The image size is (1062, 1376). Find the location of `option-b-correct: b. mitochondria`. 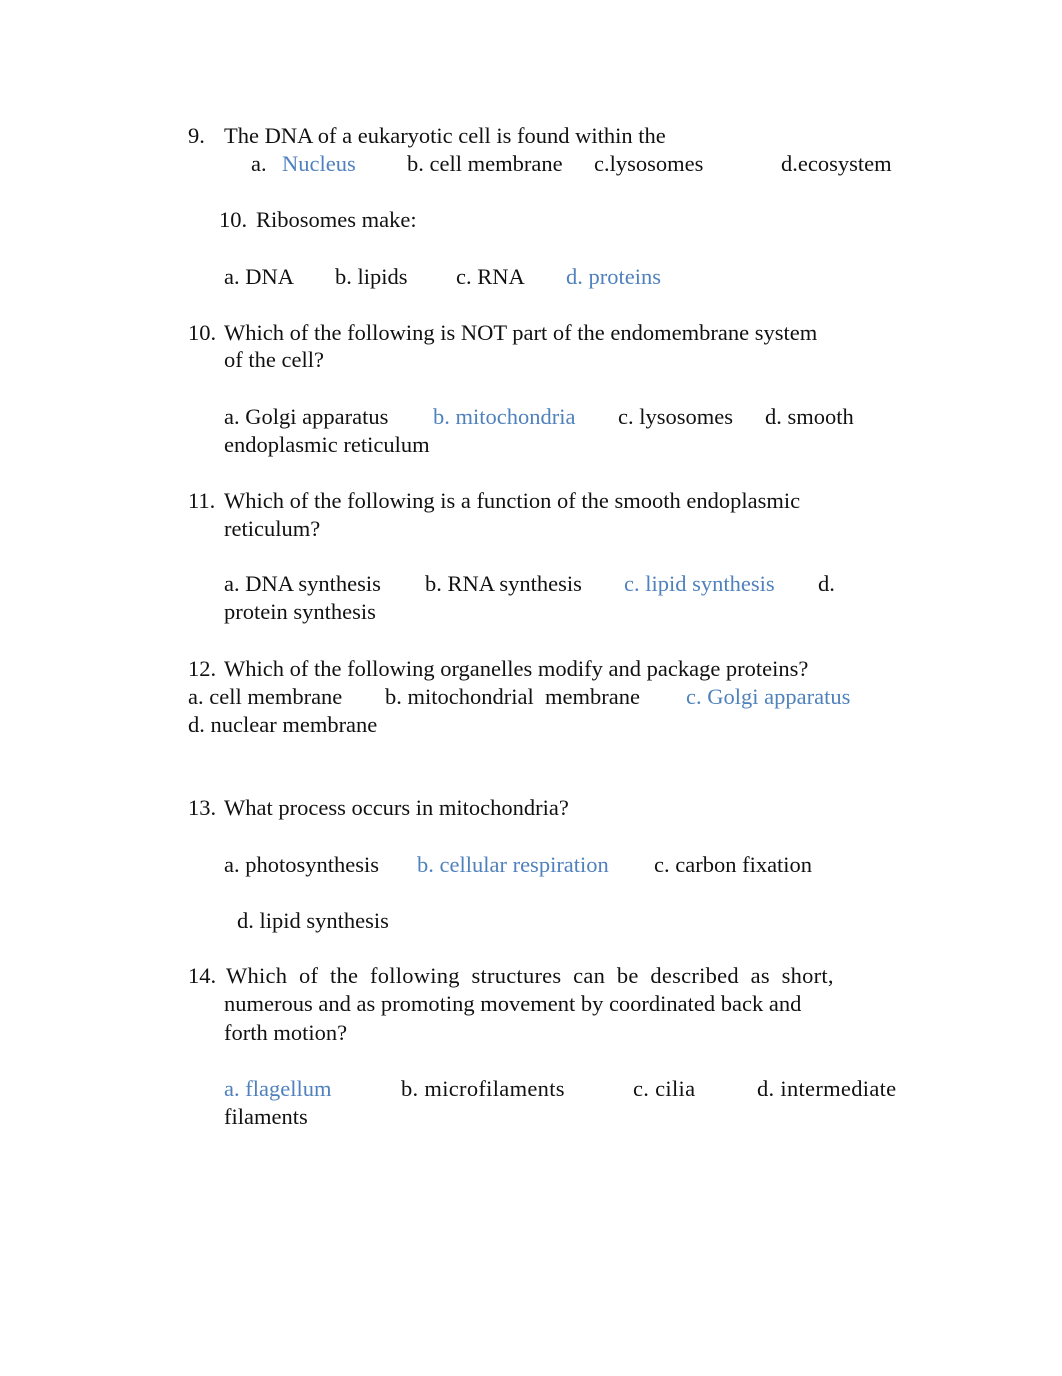

option-b-correct: b. mitochondria is located at coordinates (504, 416).